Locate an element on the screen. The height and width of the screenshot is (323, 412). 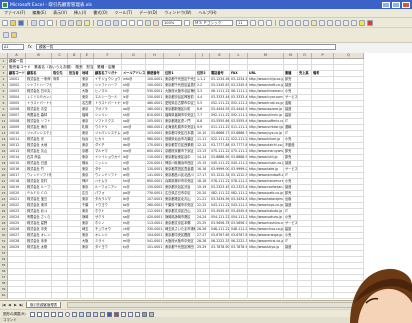
italic-icon is located at coordinates (261, 22).